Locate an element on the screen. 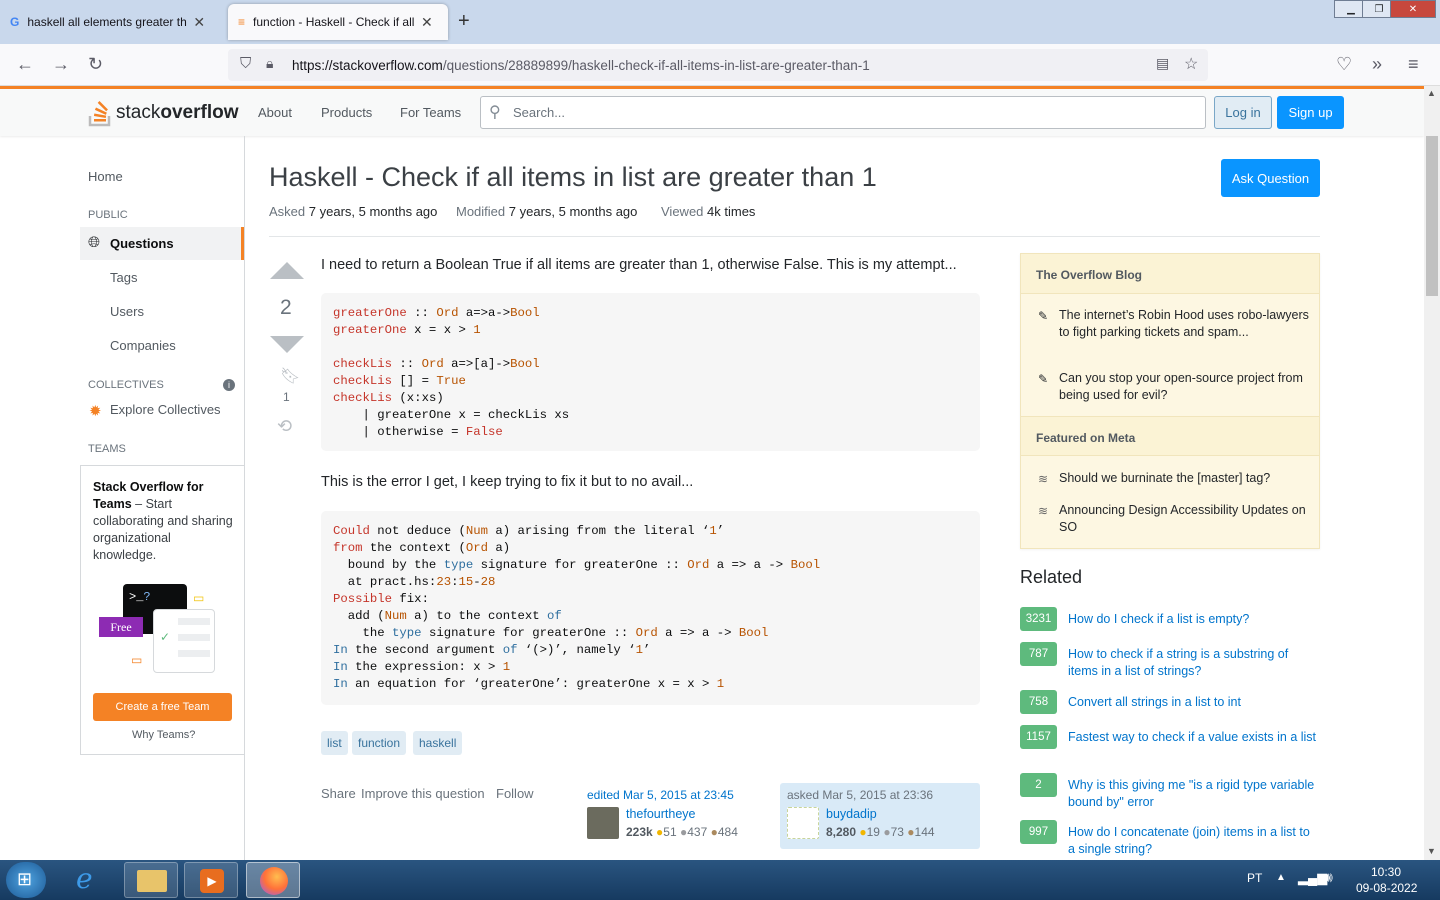  info-icon: i is located at coordinates (229, 385).